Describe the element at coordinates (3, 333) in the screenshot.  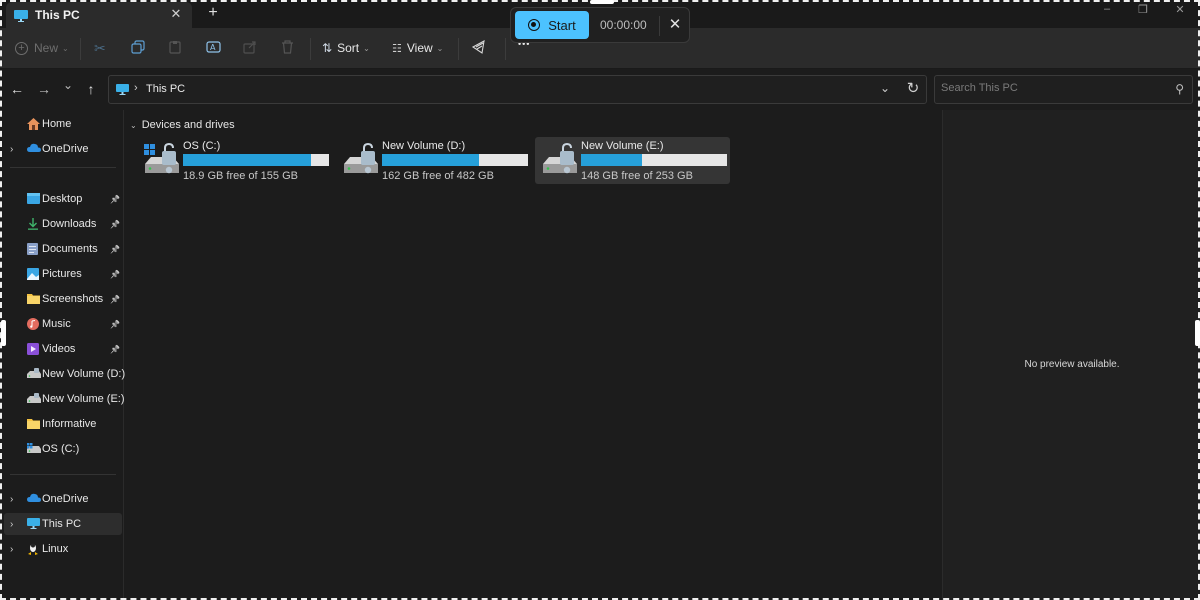
I see `capture-resize-handle-left` at that location.